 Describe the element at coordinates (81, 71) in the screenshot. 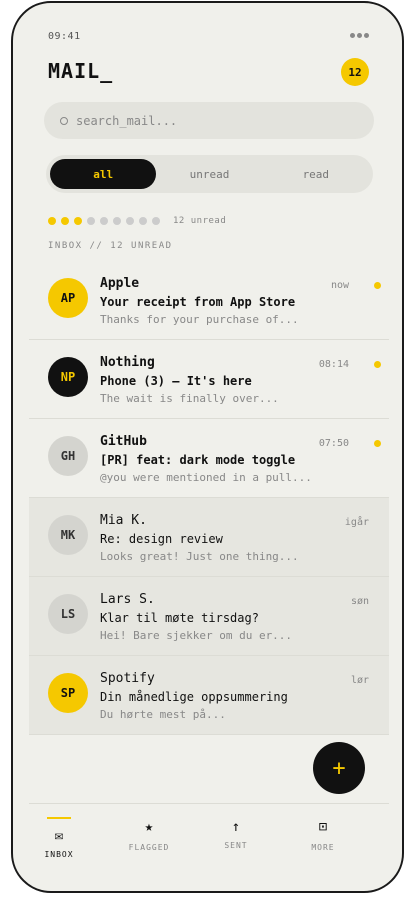

I see `app-title: MAIL_` at that location.